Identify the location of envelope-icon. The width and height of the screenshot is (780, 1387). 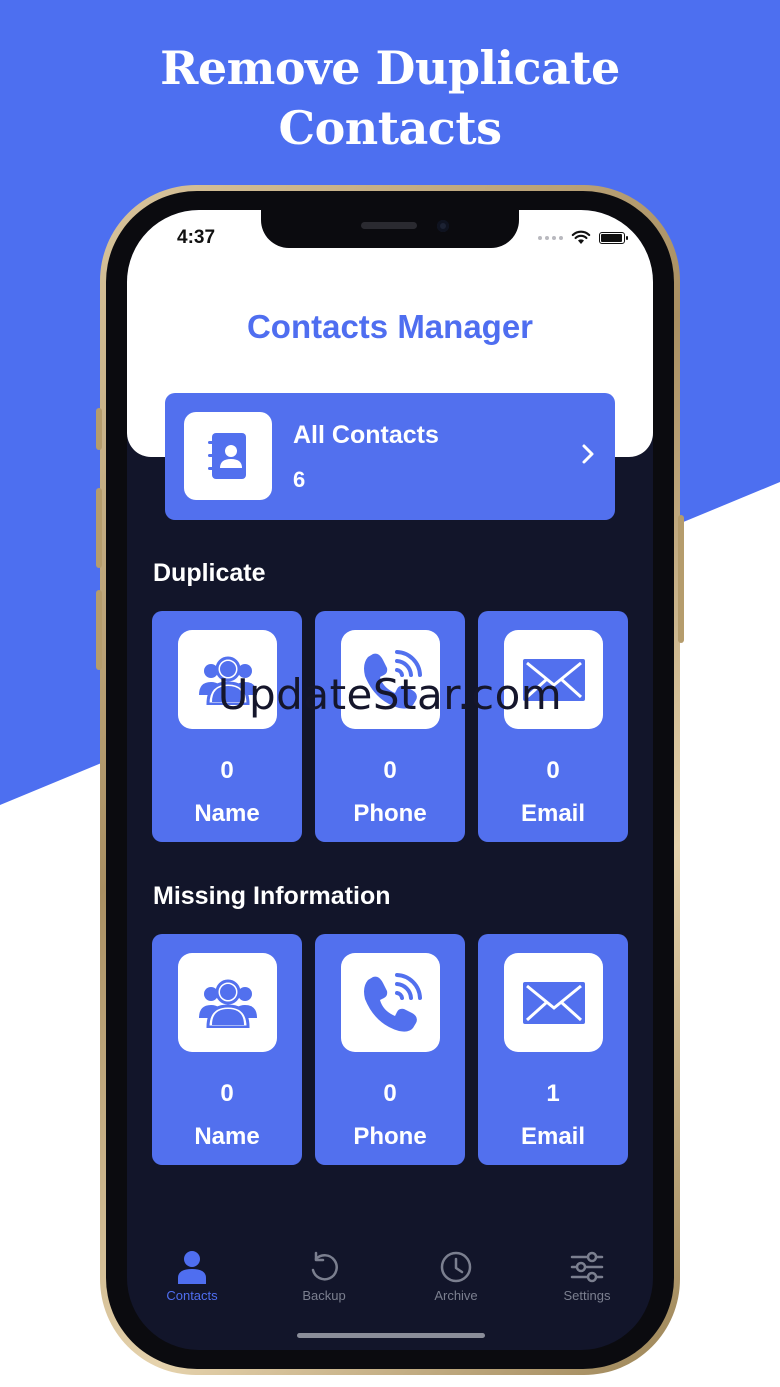
(553, 1002).